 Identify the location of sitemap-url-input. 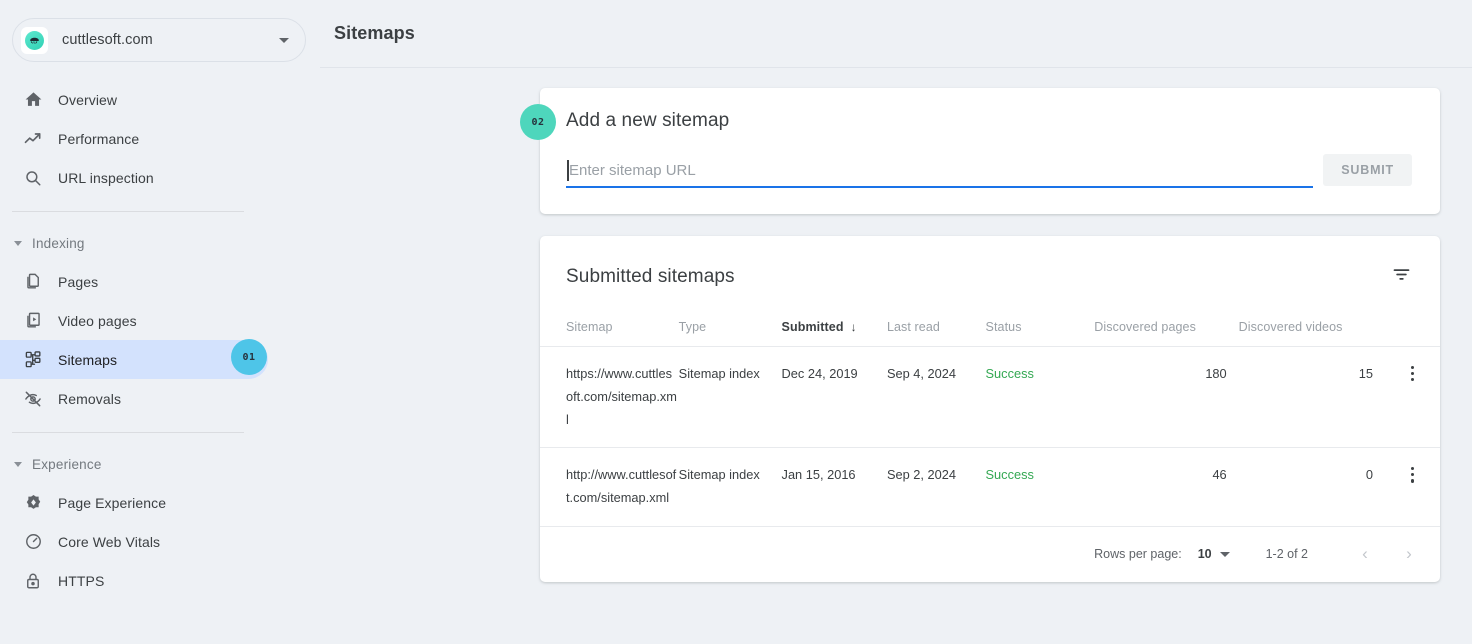
(940, 174).